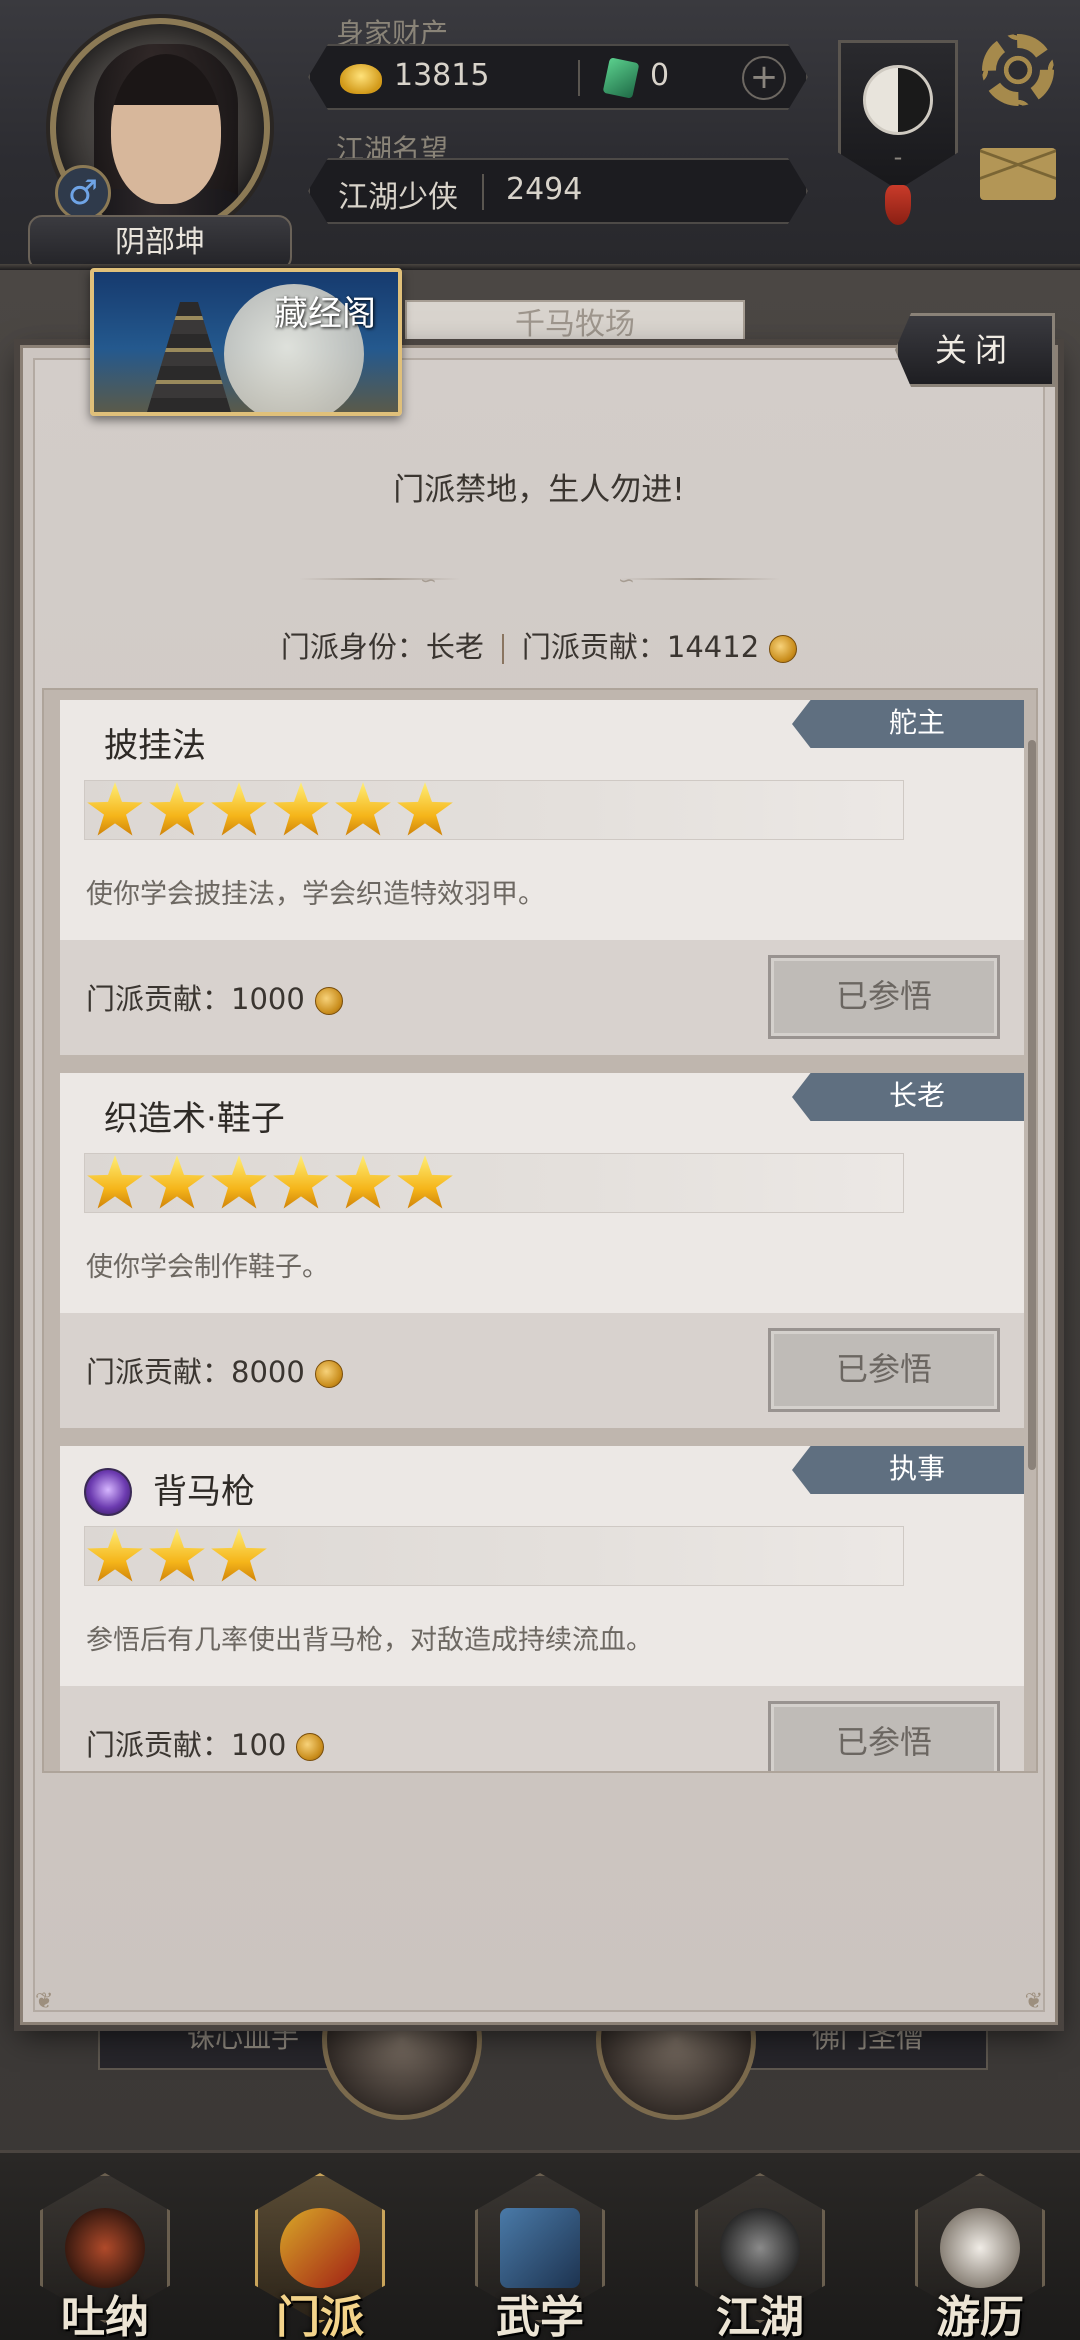 The image size is (1080, 2340). Describe the element at coordinates (579, 78) in the screenshot. I see `wealth-divider` at that location.